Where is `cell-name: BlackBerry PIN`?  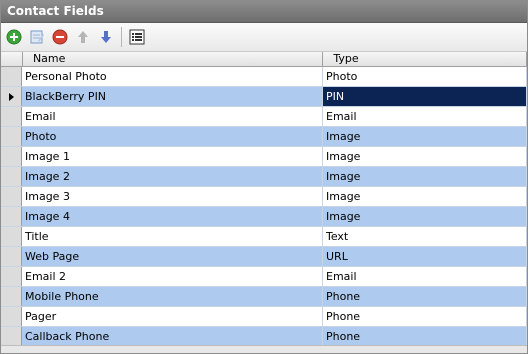 cell-name: BlackBerry PIN is located at coordinates (172, 96).